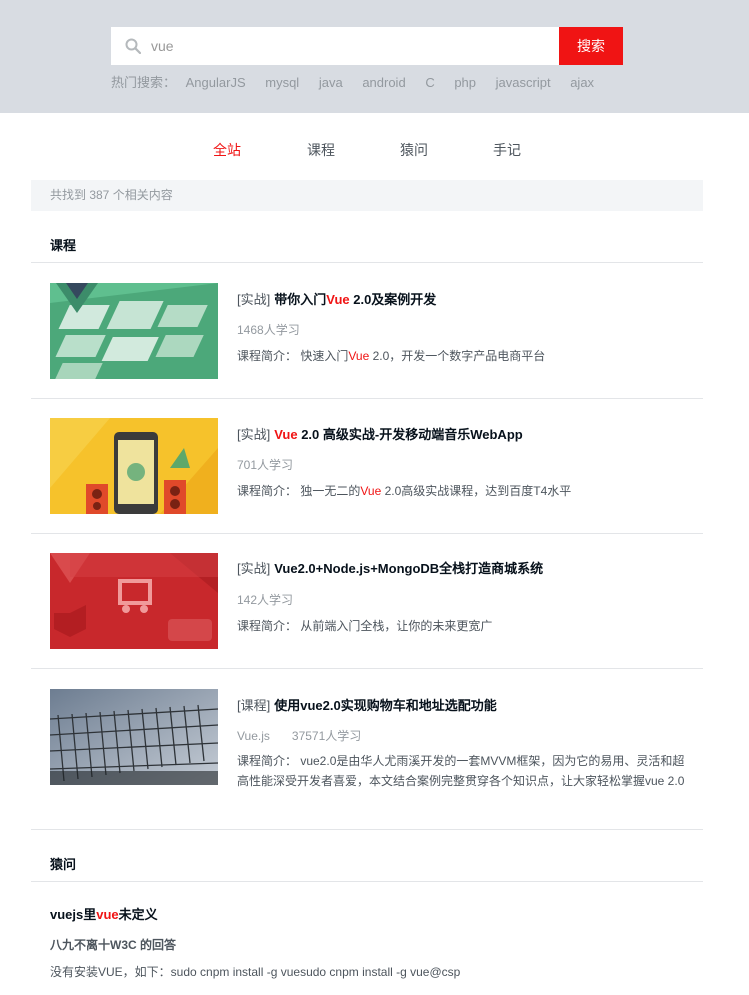 This screenshot has width=749, height=995. Describe the element at coordinates (391, 356) in the screenshot. I see `course-description: 课程简介： 快速入门Vue 2.0，开发一个数字产品电商平台` at that location.